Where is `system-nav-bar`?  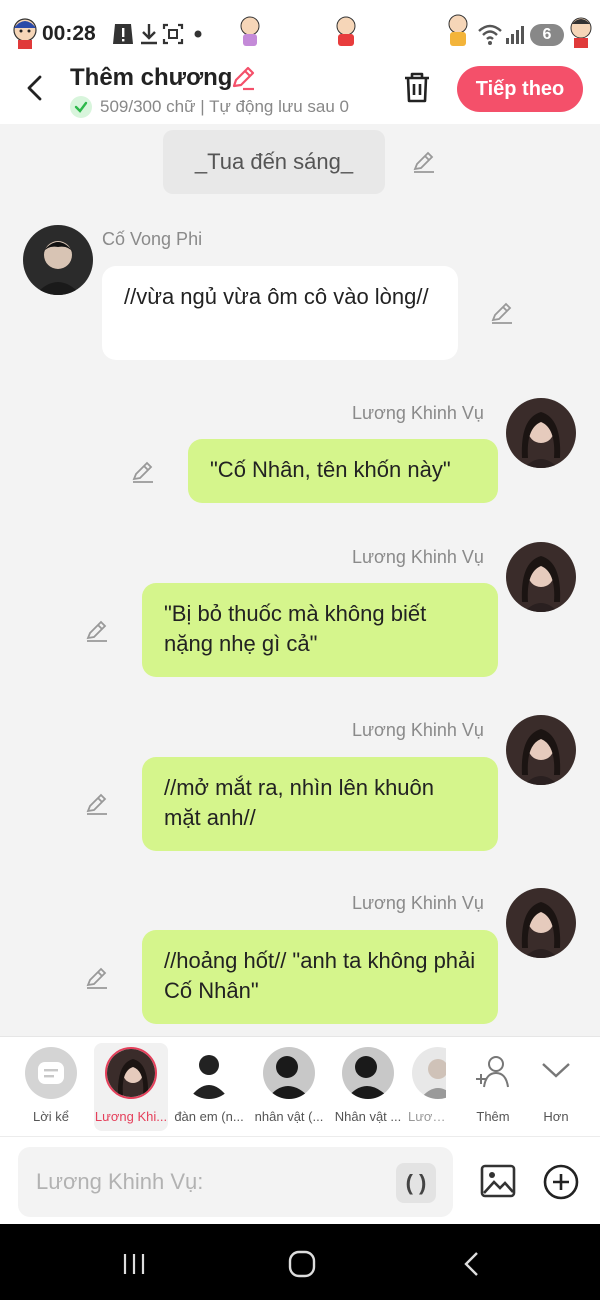
system-nav-bar is located at coordinates (300, 1262).